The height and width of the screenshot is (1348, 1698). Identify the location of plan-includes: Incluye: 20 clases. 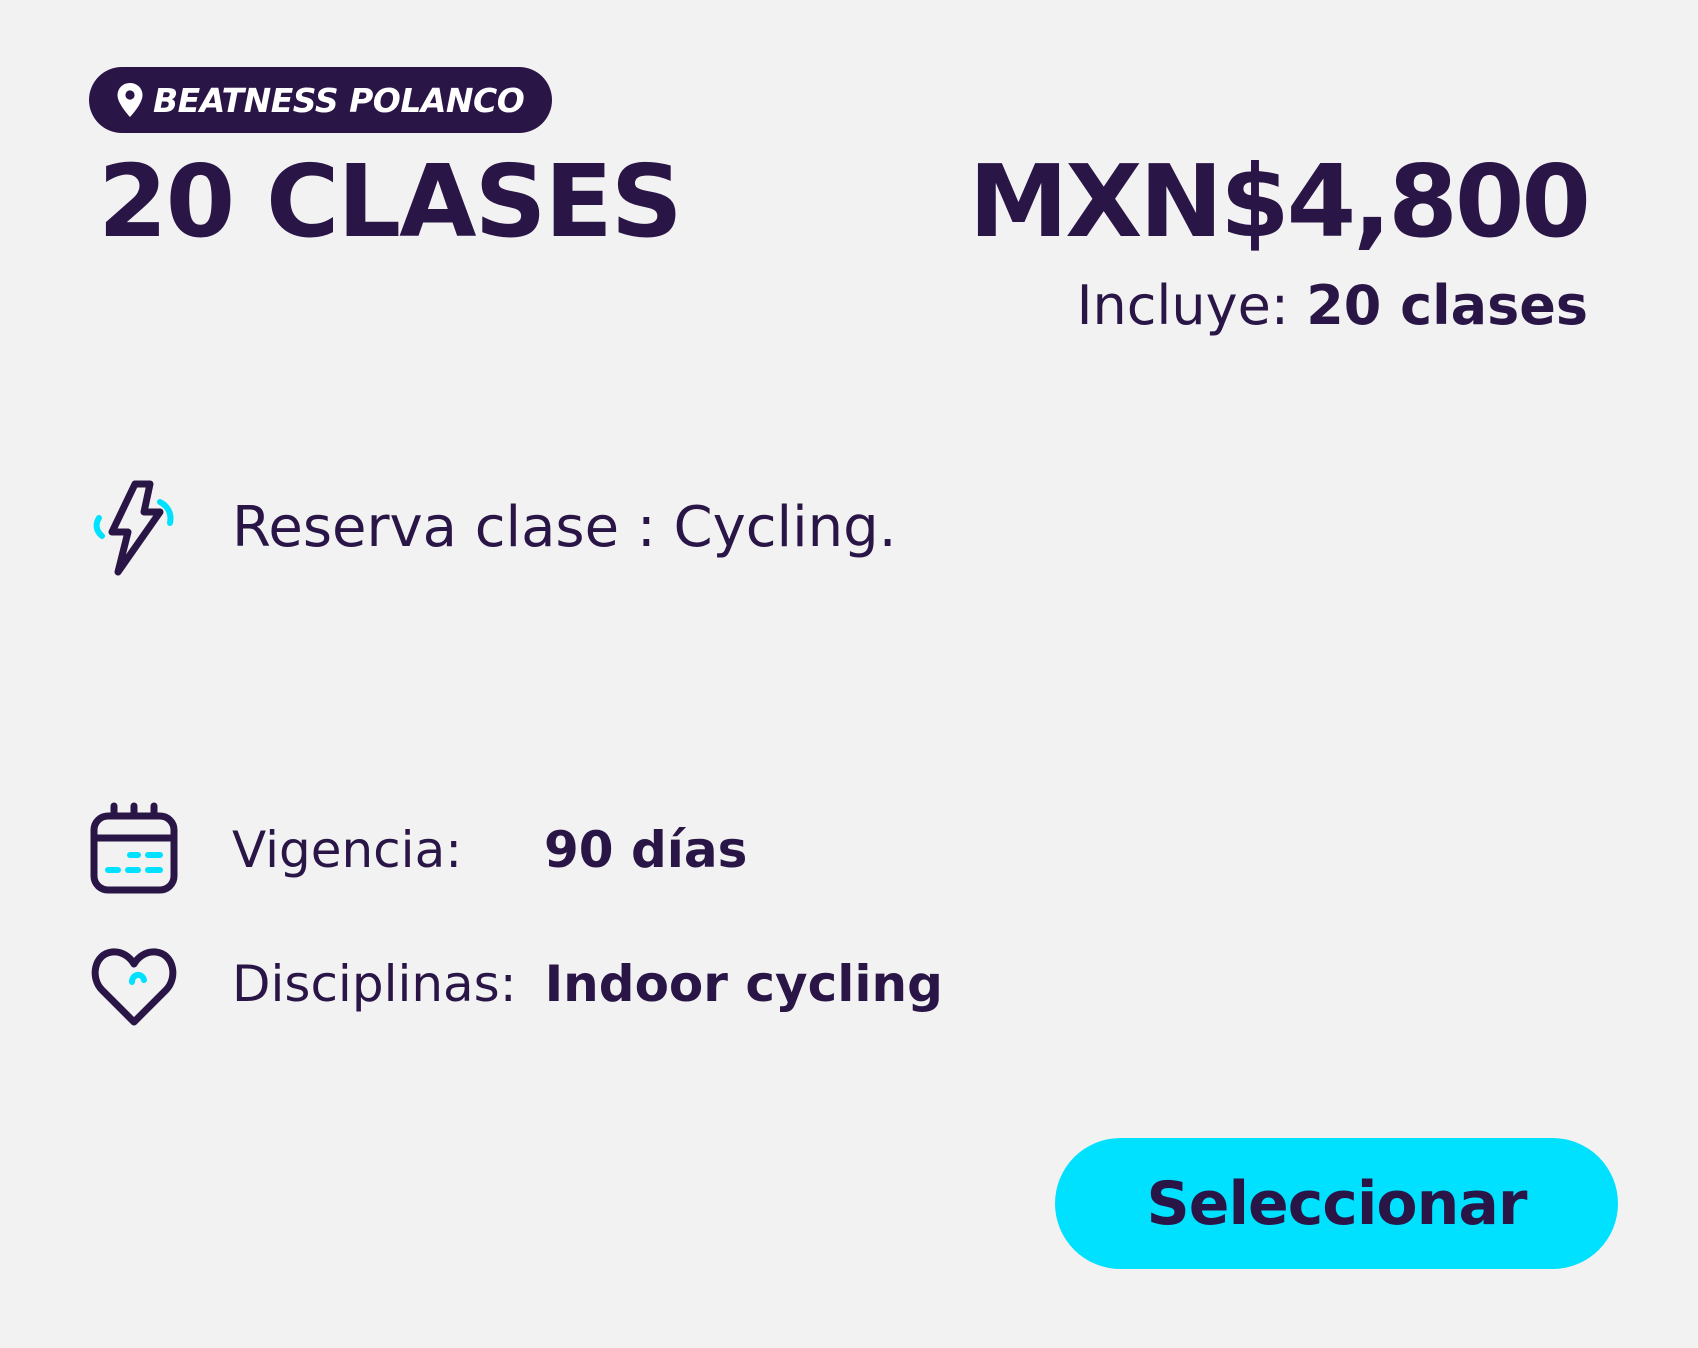
(1332, 306).